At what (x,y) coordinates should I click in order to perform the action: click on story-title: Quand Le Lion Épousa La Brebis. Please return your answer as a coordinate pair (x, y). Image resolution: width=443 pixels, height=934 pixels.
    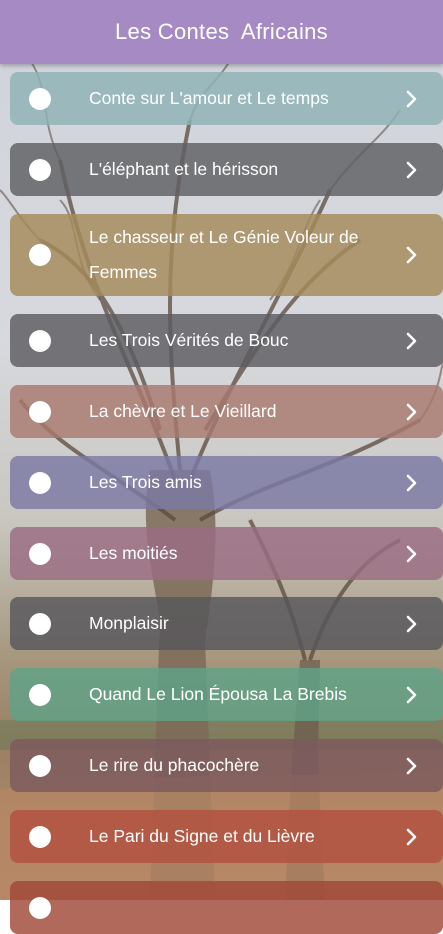
    Looking at the image, I should click on (218, 694).